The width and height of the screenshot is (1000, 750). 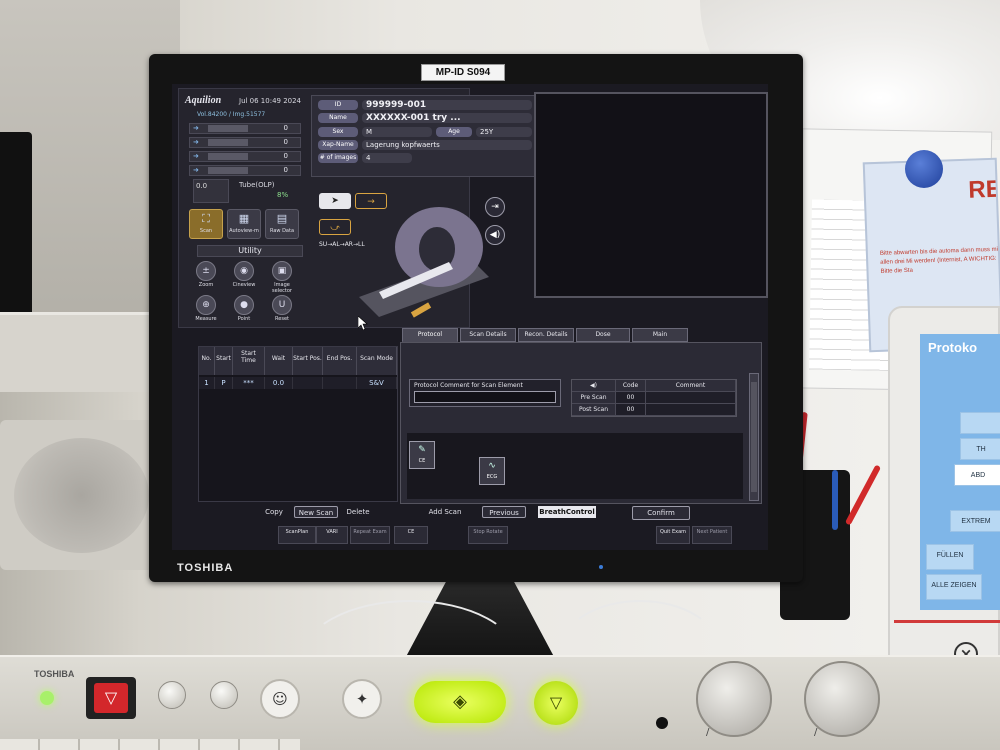 I want to click on point-button: ● Point, so click(x=244, y=309).